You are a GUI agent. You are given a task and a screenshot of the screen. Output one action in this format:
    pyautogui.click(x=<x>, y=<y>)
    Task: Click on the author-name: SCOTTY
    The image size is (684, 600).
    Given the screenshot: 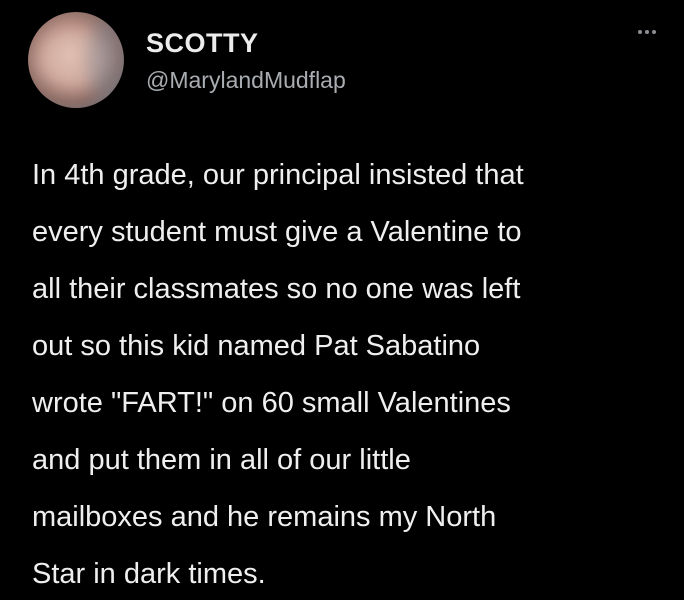 What is the action you would take?
    pyautogui.click(x=202, y=43)
    